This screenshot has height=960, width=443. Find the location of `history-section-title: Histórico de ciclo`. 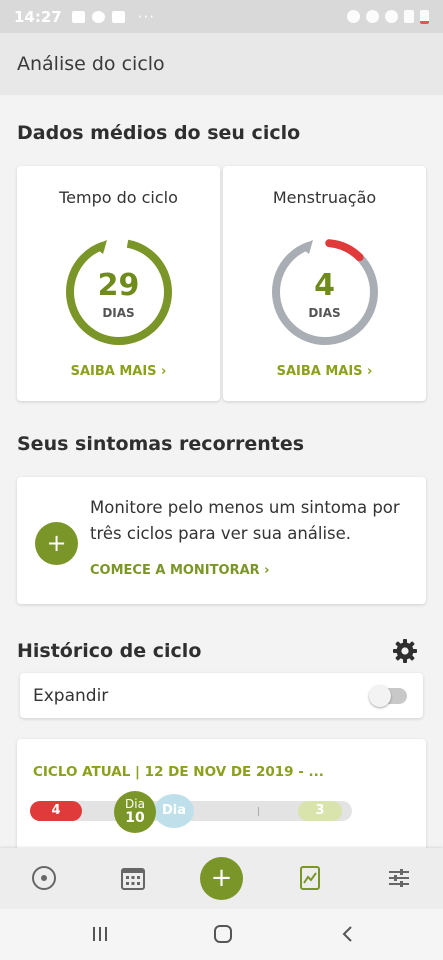

history-section-title: Histórico de ciclo is located at coordinates (109, 651).